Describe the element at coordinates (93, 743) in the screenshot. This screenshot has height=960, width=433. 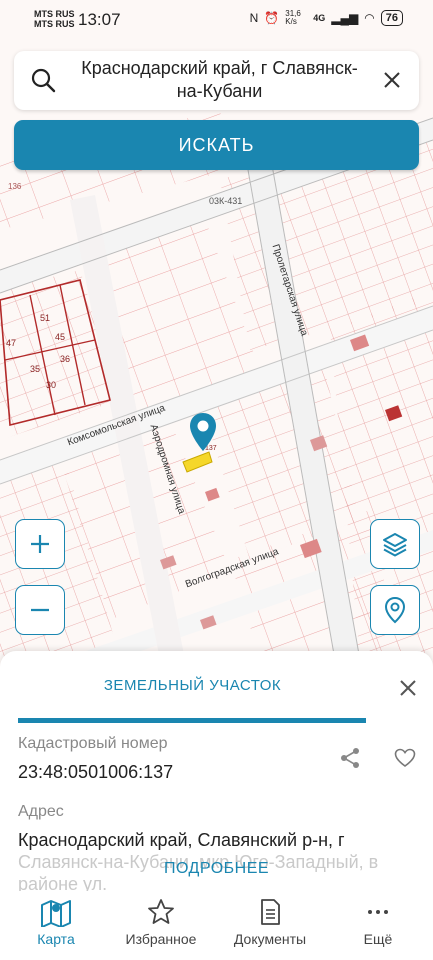
I see `cadastral-label: Кадастровый номер` at that location.